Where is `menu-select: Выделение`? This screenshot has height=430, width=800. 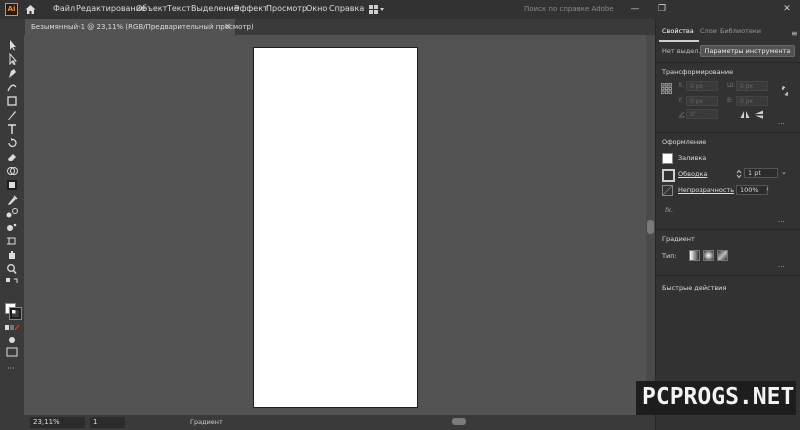
menu-select: Выделение is located at coordinates (215, 8).